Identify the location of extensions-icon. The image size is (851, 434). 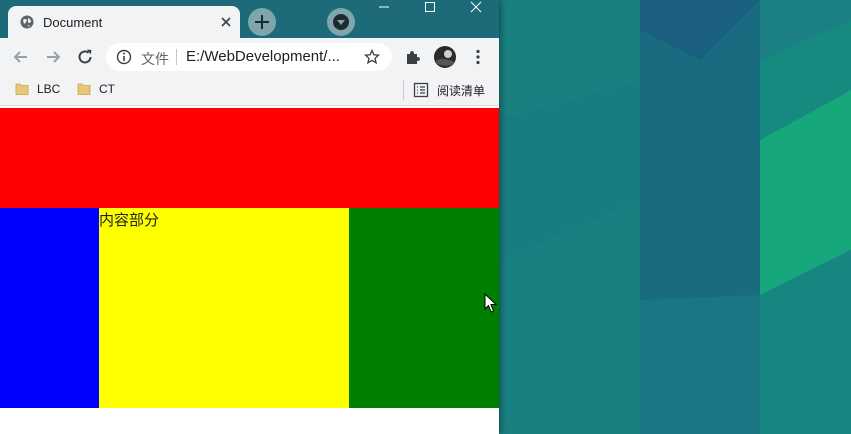
(412, 57).